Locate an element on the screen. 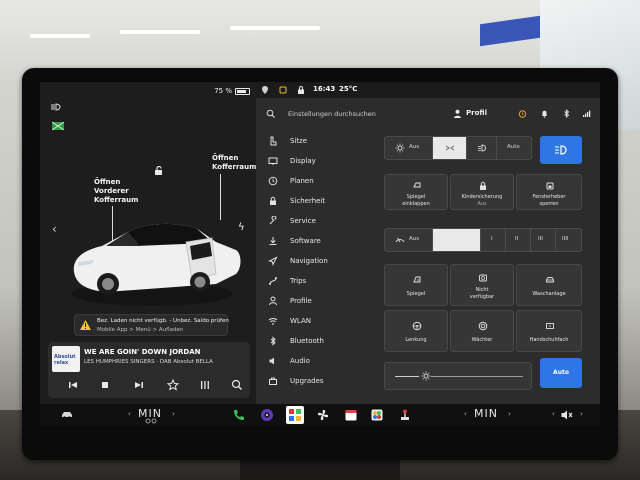  unlock-icon is located at coordinates (159, 171).